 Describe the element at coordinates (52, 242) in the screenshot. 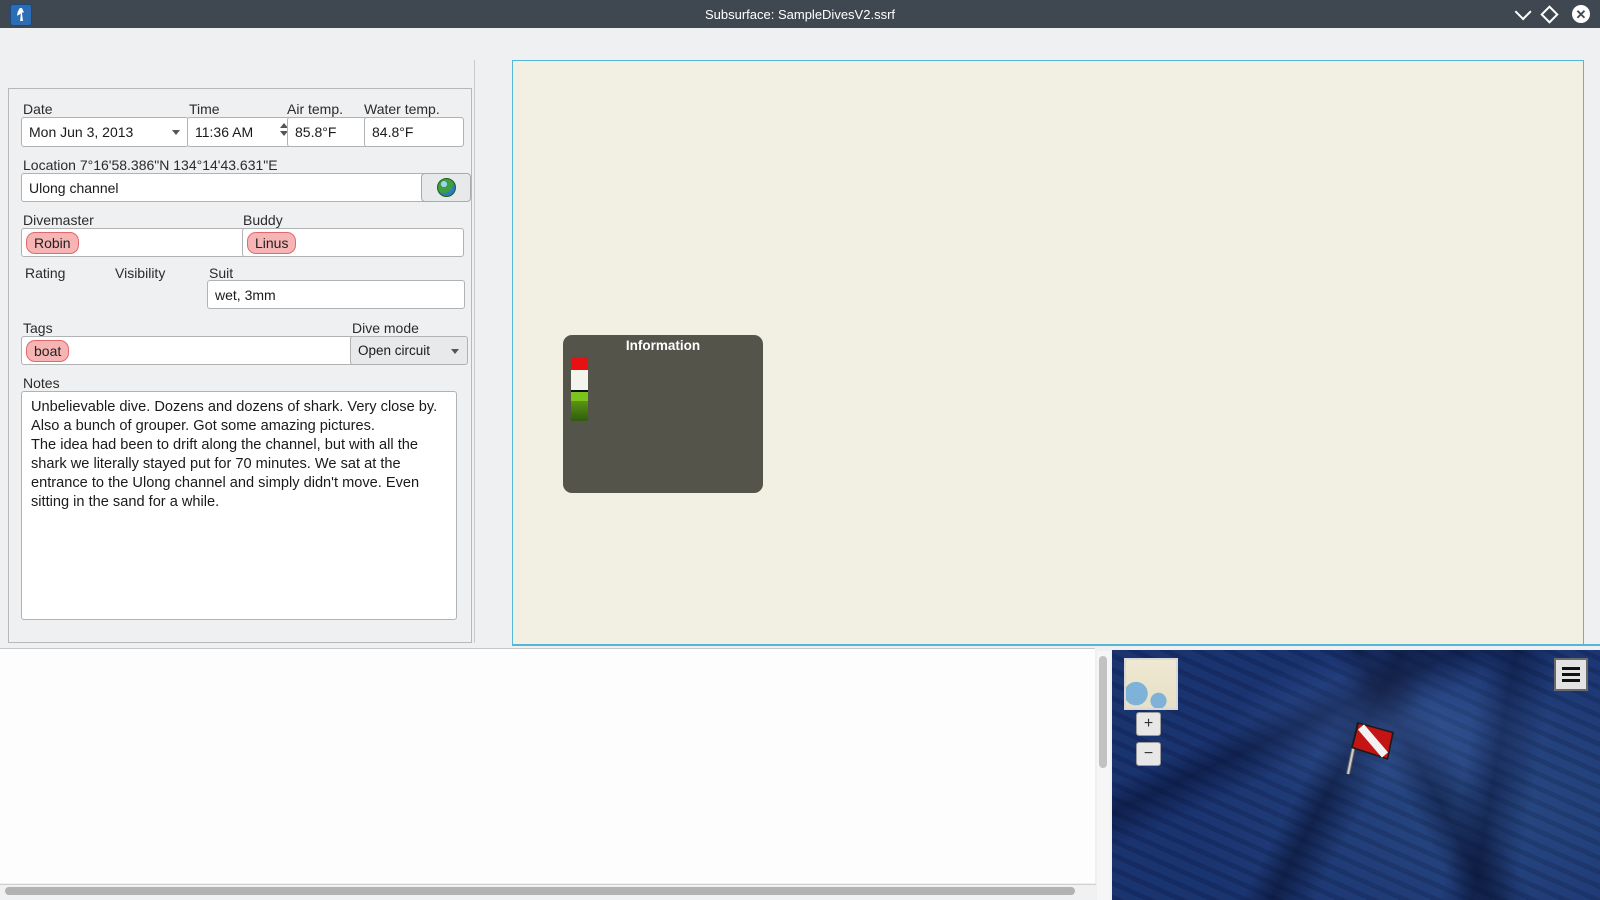

I see `divemaster-tag: Robin` at that location.